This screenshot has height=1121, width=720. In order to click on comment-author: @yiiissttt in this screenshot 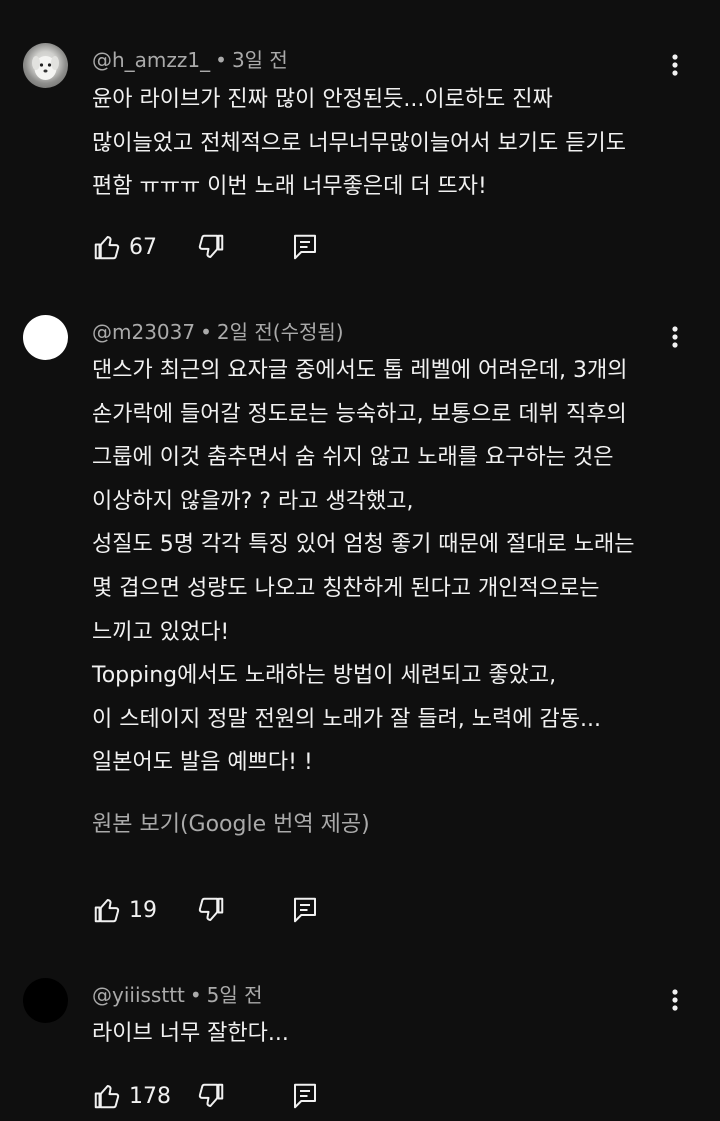, I will do `click(138, 995)`.